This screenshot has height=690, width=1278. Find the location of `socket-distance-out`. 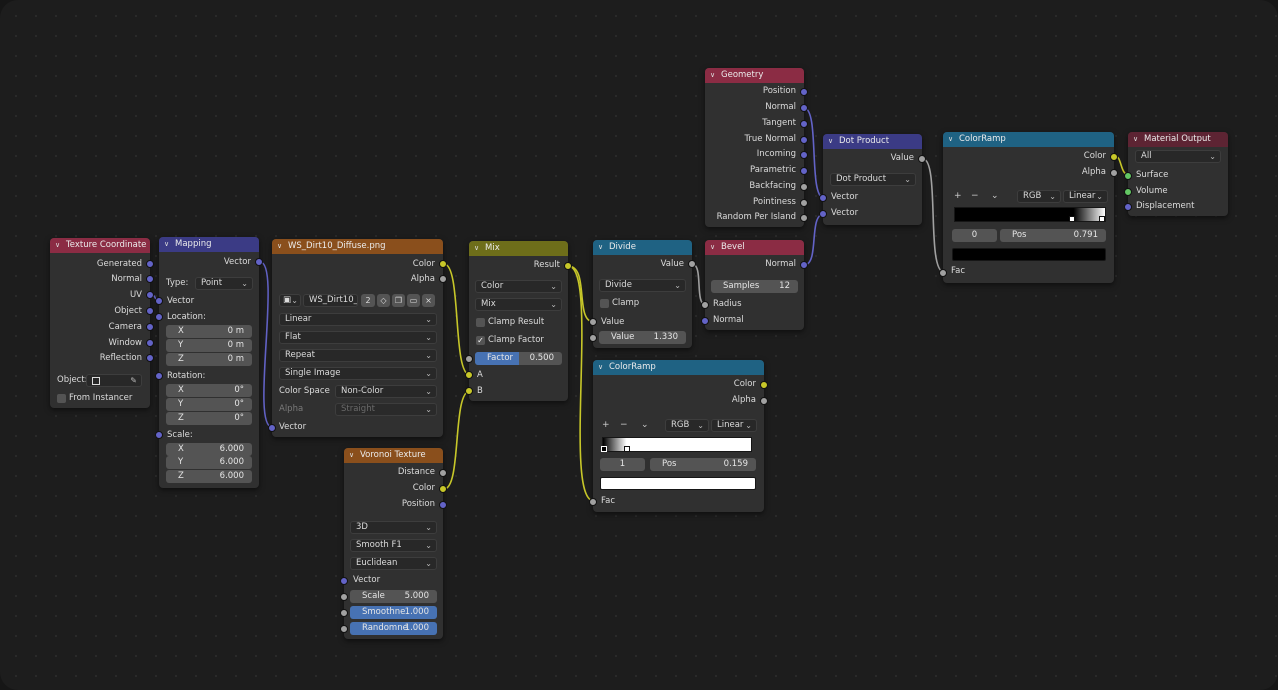

socket-distance-out is located at coordinates (443, 473).